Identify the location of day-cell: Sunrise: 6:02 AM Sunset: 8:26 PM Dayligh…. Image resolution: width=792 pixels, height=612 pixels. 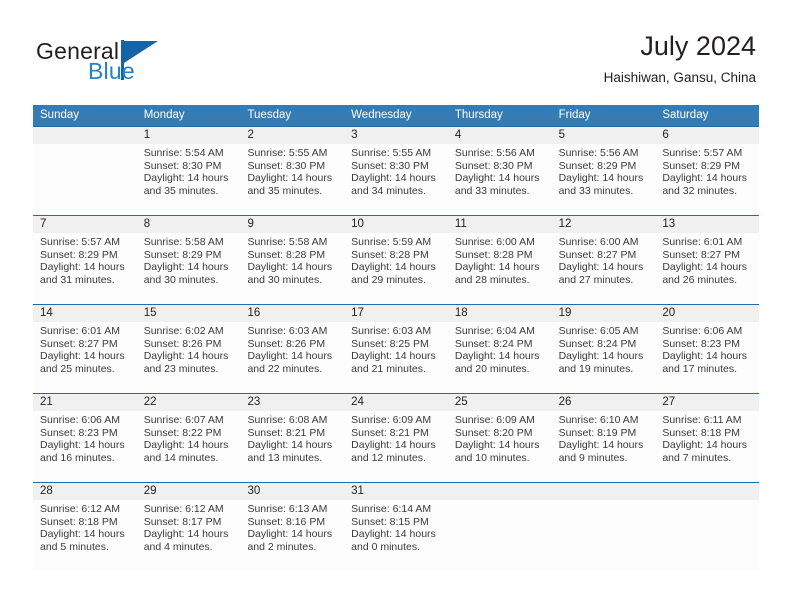
(189, 357).